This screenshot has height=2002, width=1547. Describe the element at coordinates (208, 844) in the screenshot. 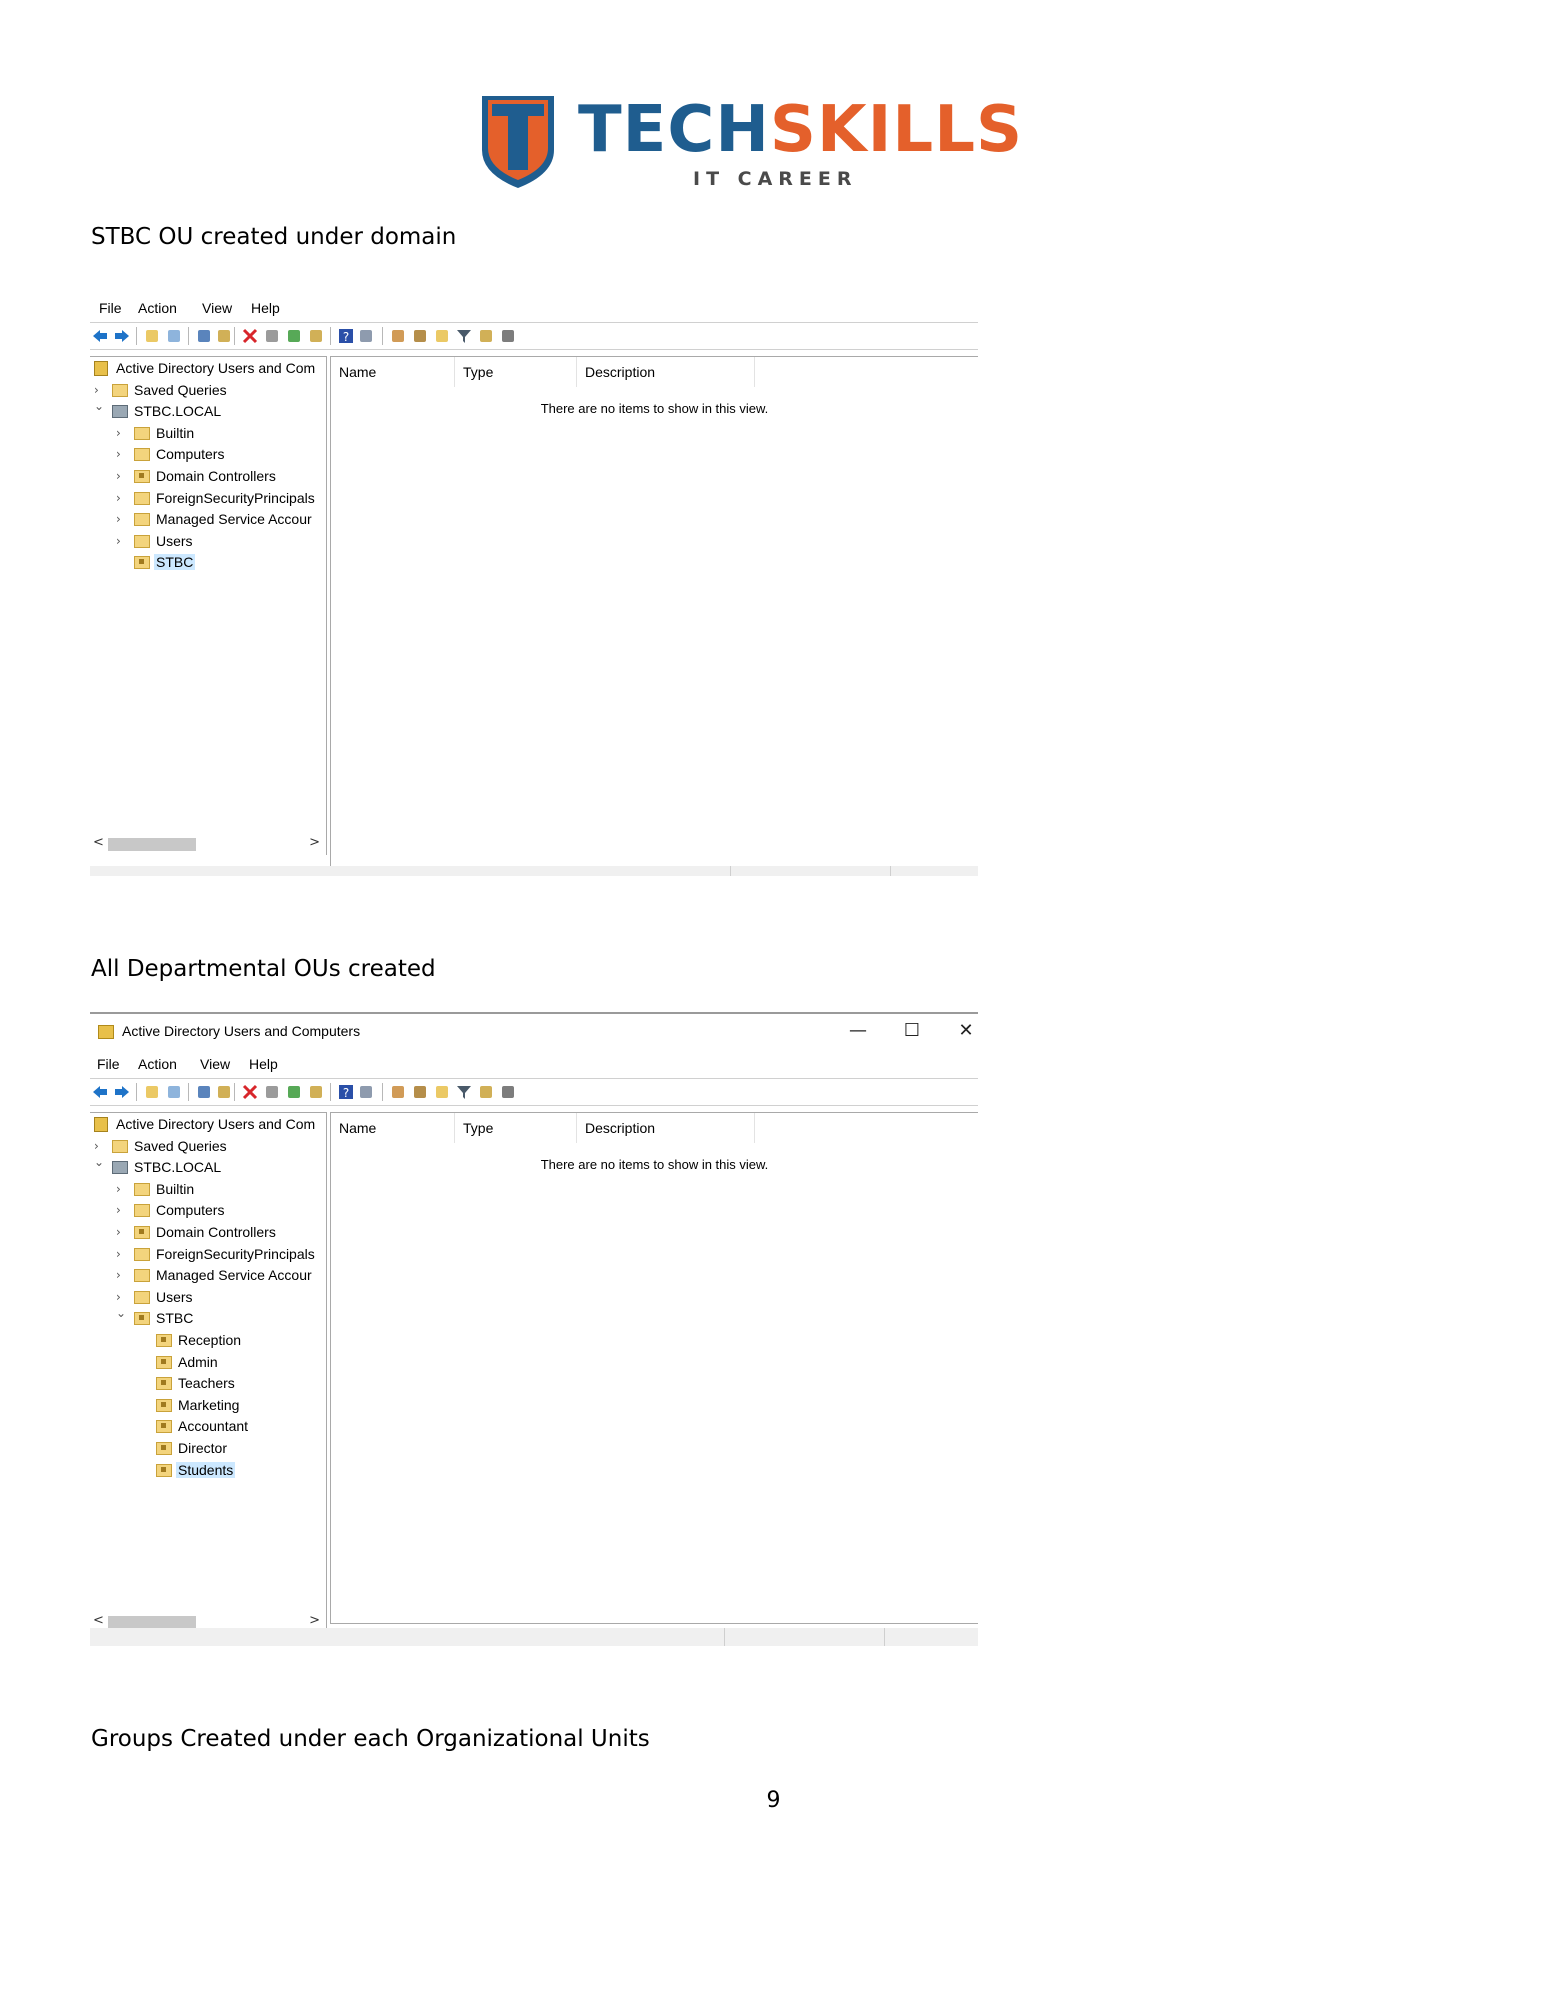

I see `tree-horizontal-scrollbar: < >` at that location.